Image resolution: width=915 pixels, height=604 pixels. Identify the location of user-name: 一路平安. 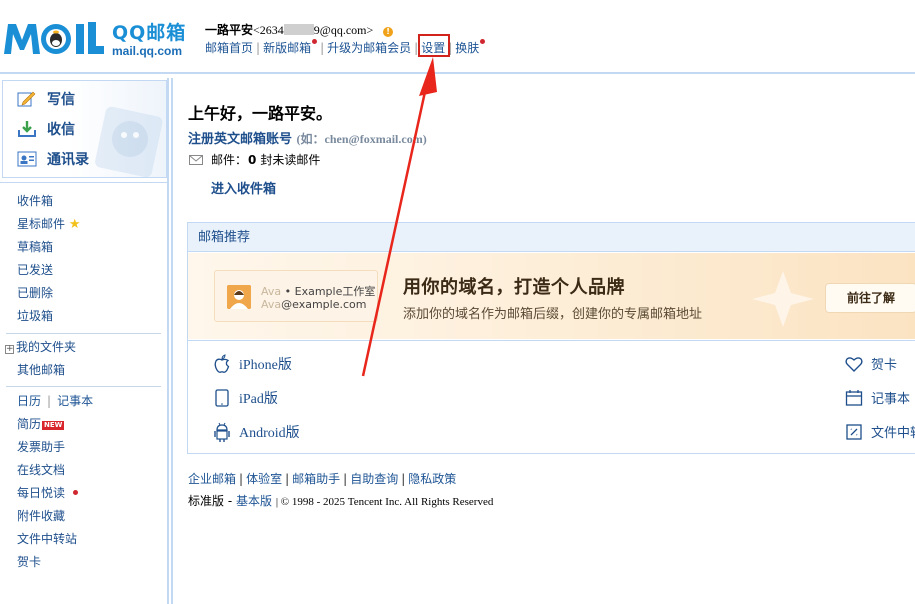
(229, 30).